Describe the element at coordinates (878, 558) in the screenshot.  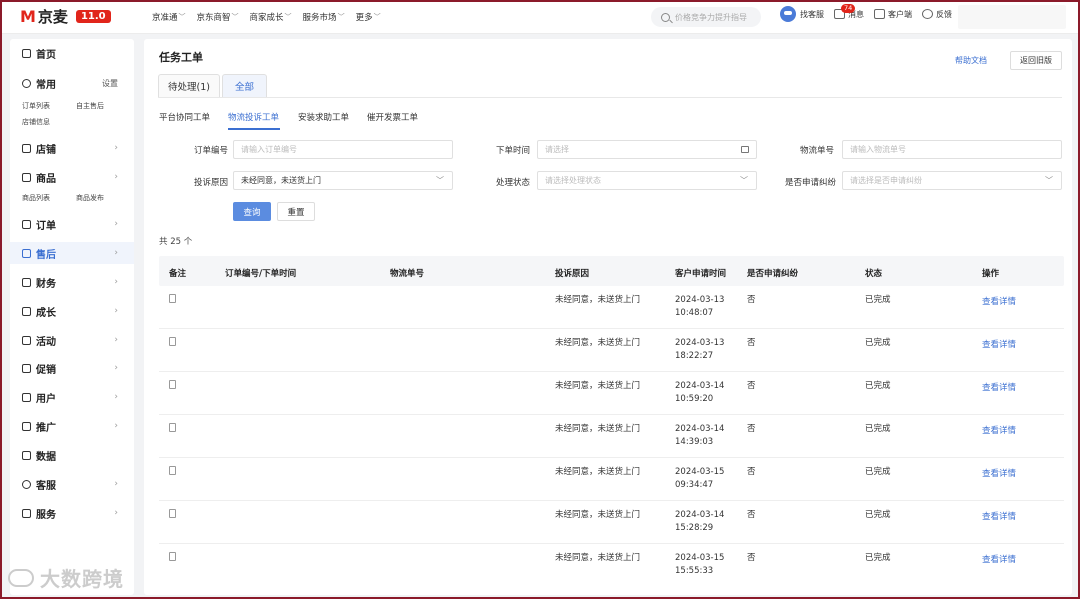
I see `row-status: 已完成` at that location.